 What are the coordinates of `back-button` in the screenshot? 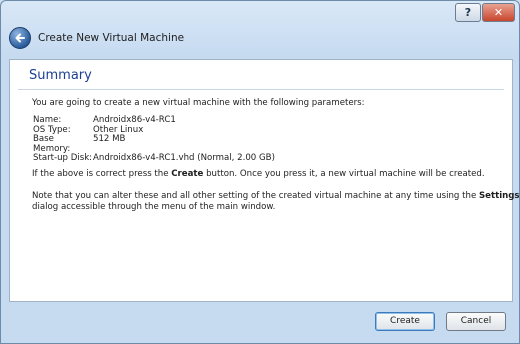 It's located at (20, 38).